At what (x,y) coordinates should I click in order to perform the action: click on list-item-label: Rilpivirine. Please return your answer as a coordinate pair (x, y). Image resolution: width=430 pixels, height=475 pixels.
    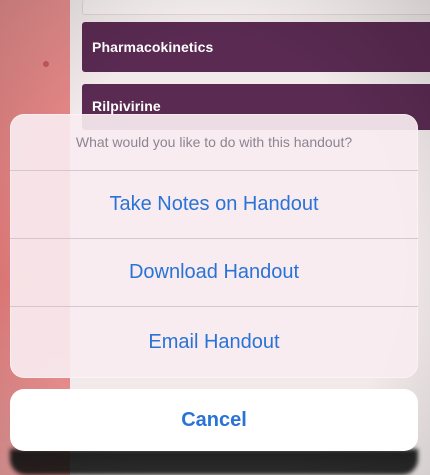
    Looking at the image, I should click on (126, 106).